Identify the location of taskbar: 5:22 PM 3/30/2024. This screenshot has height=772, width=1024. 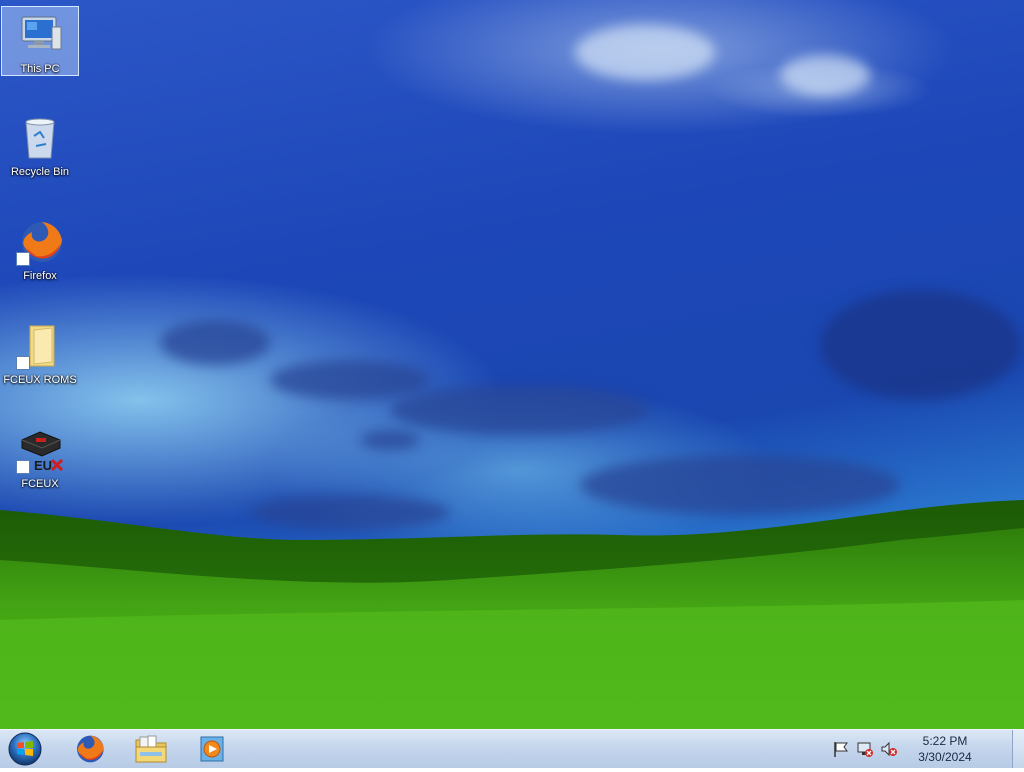
(512, 748).